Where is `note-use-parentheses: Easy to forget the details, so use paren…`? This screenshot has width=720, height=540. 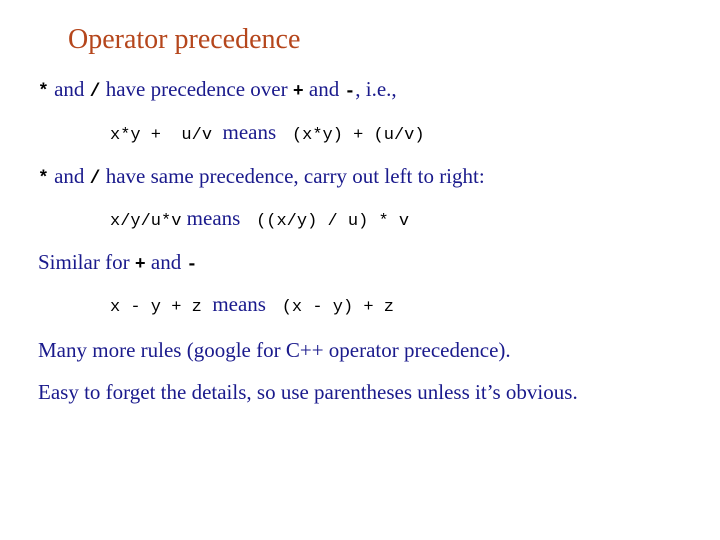 note-use-parentheses: Easy to forget the details, so use paren… is located at coordinates (308, 392).